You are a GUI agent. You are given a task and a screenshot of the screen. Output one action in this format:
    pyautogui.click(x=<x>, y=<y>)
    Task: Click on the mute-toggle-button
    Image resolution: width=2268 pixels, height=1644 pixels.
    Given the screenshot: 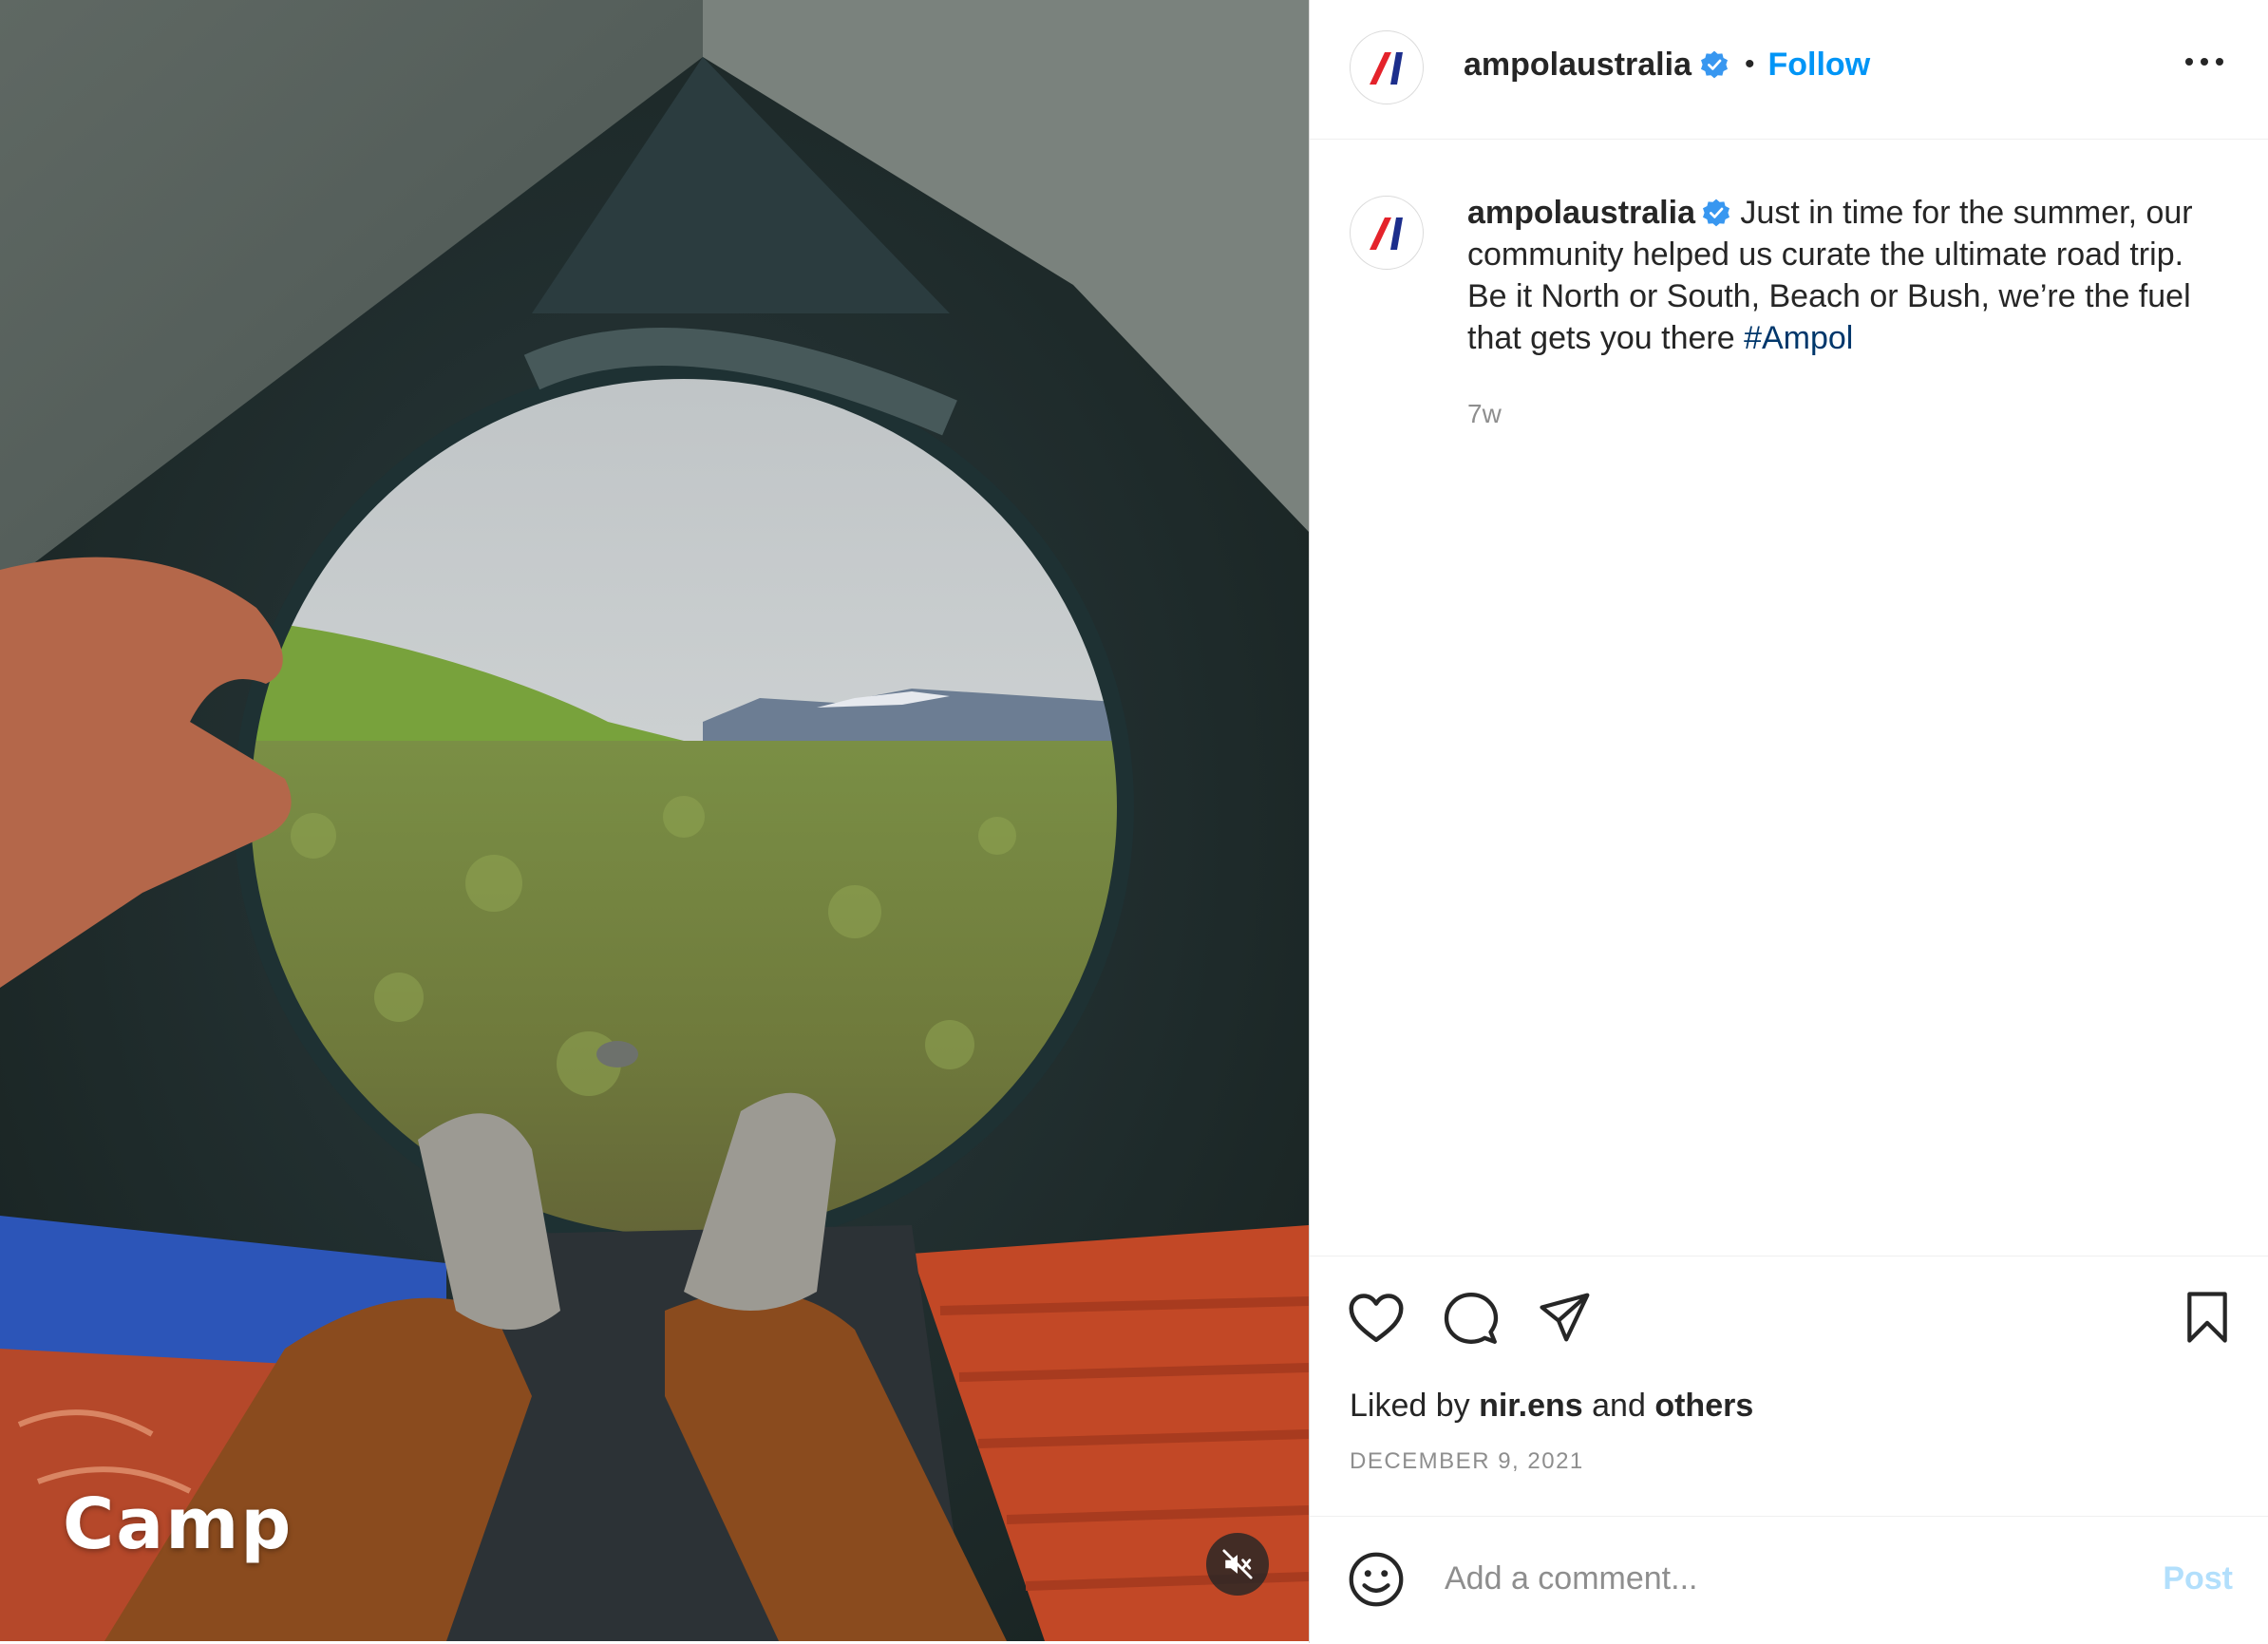 What is the action you would take?
    pyautogui.click(x=1238, y=1564)
    